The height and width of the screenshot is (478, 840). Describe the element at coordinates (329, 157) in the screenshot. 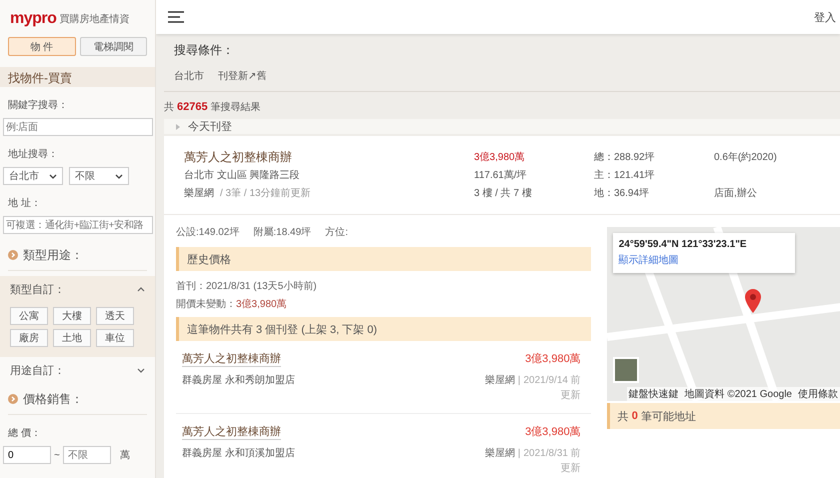

I see `listing-title: 萬芳人之初整棟商辦` at that location.